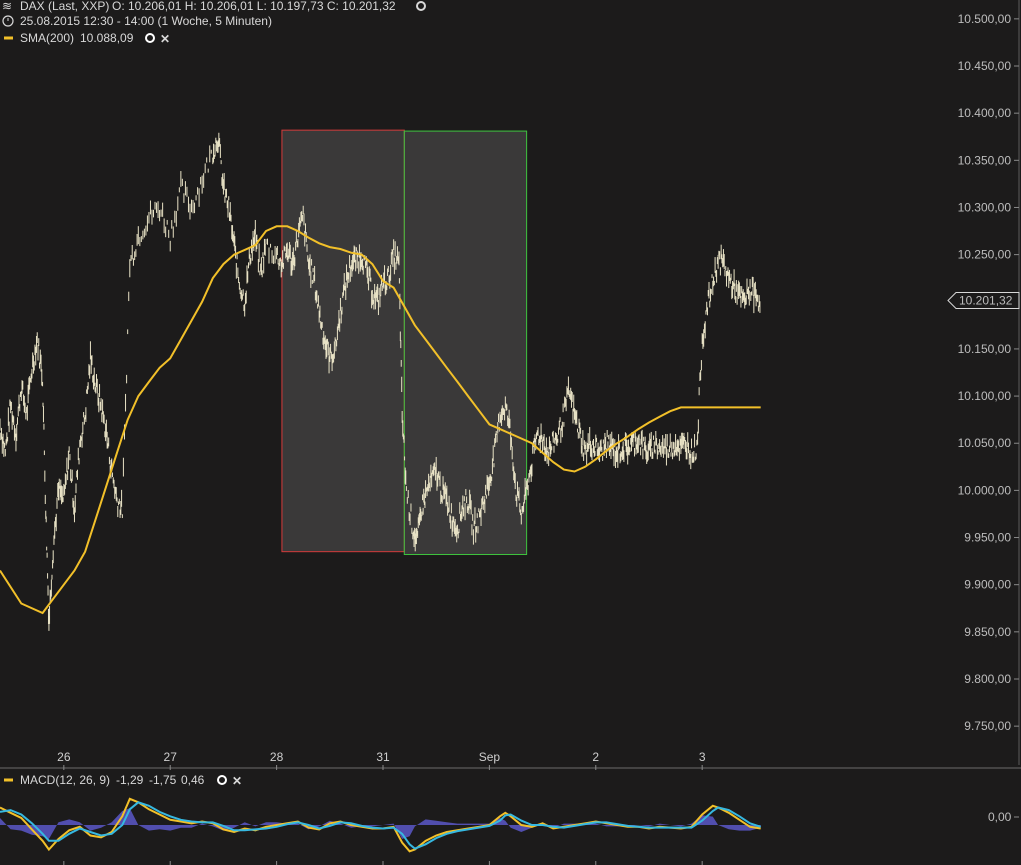 The width and height of the screenshot is (1021, 865). Describe the element at coordinates (1000, 817) in the screenshot. I see `macd-y-tick-label: 0,00` at that location.